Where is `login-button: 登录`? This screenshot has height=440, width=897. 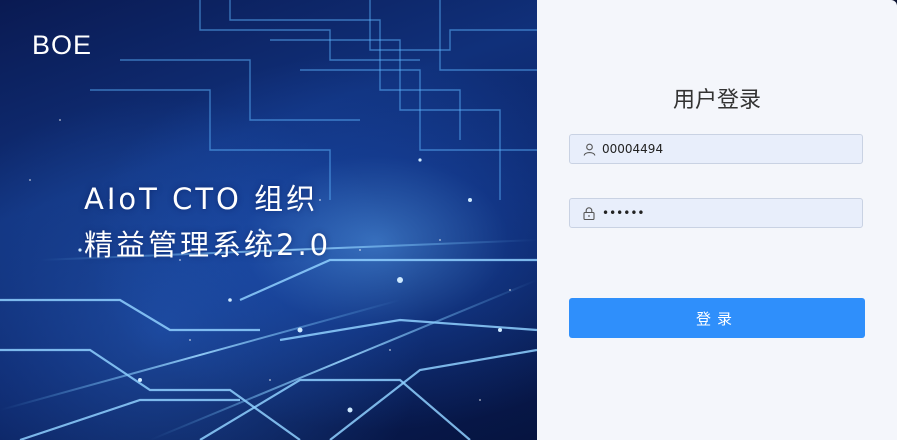 login-button: 登录 is located at coordinates (717, 318).